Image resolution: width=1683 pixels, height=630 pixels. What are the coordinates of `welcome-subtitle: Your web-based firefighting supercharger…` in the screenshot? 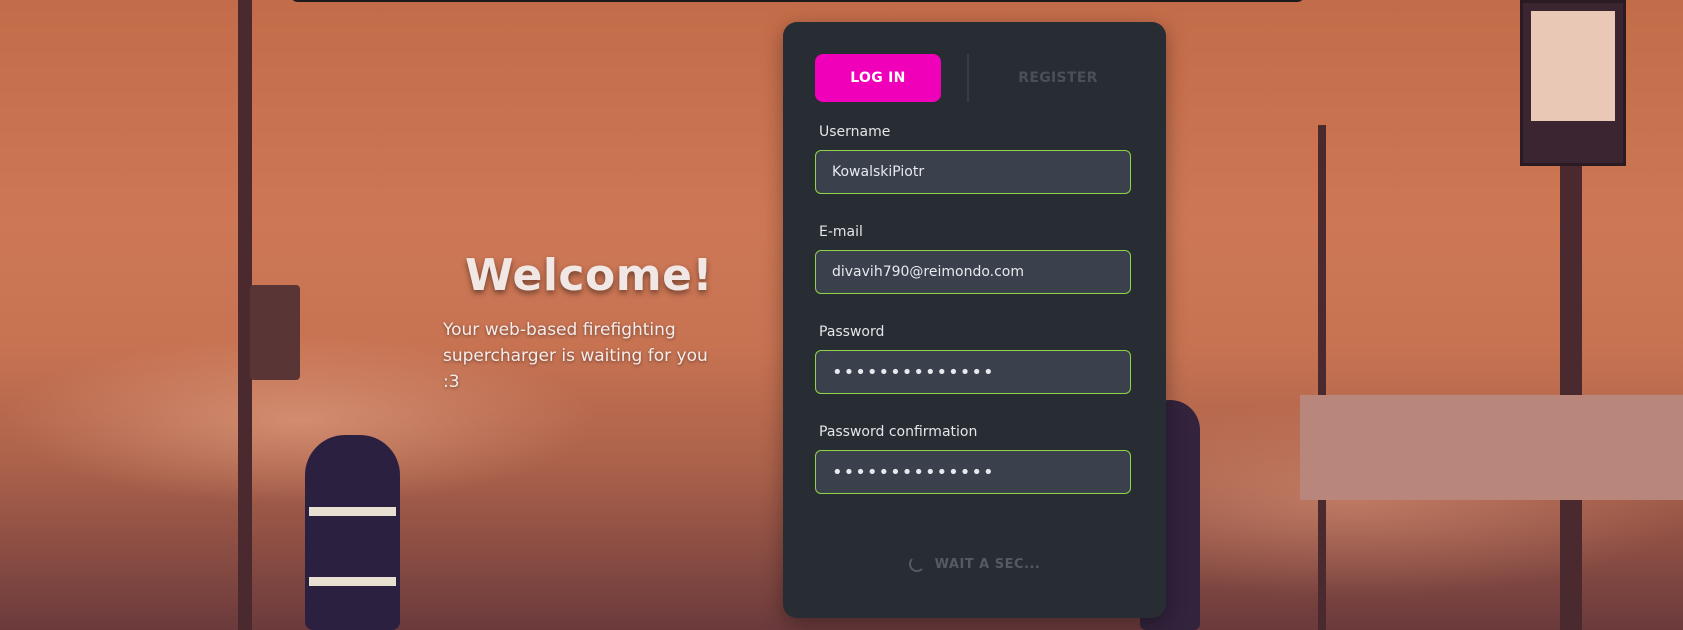 It's located at (575, 356).